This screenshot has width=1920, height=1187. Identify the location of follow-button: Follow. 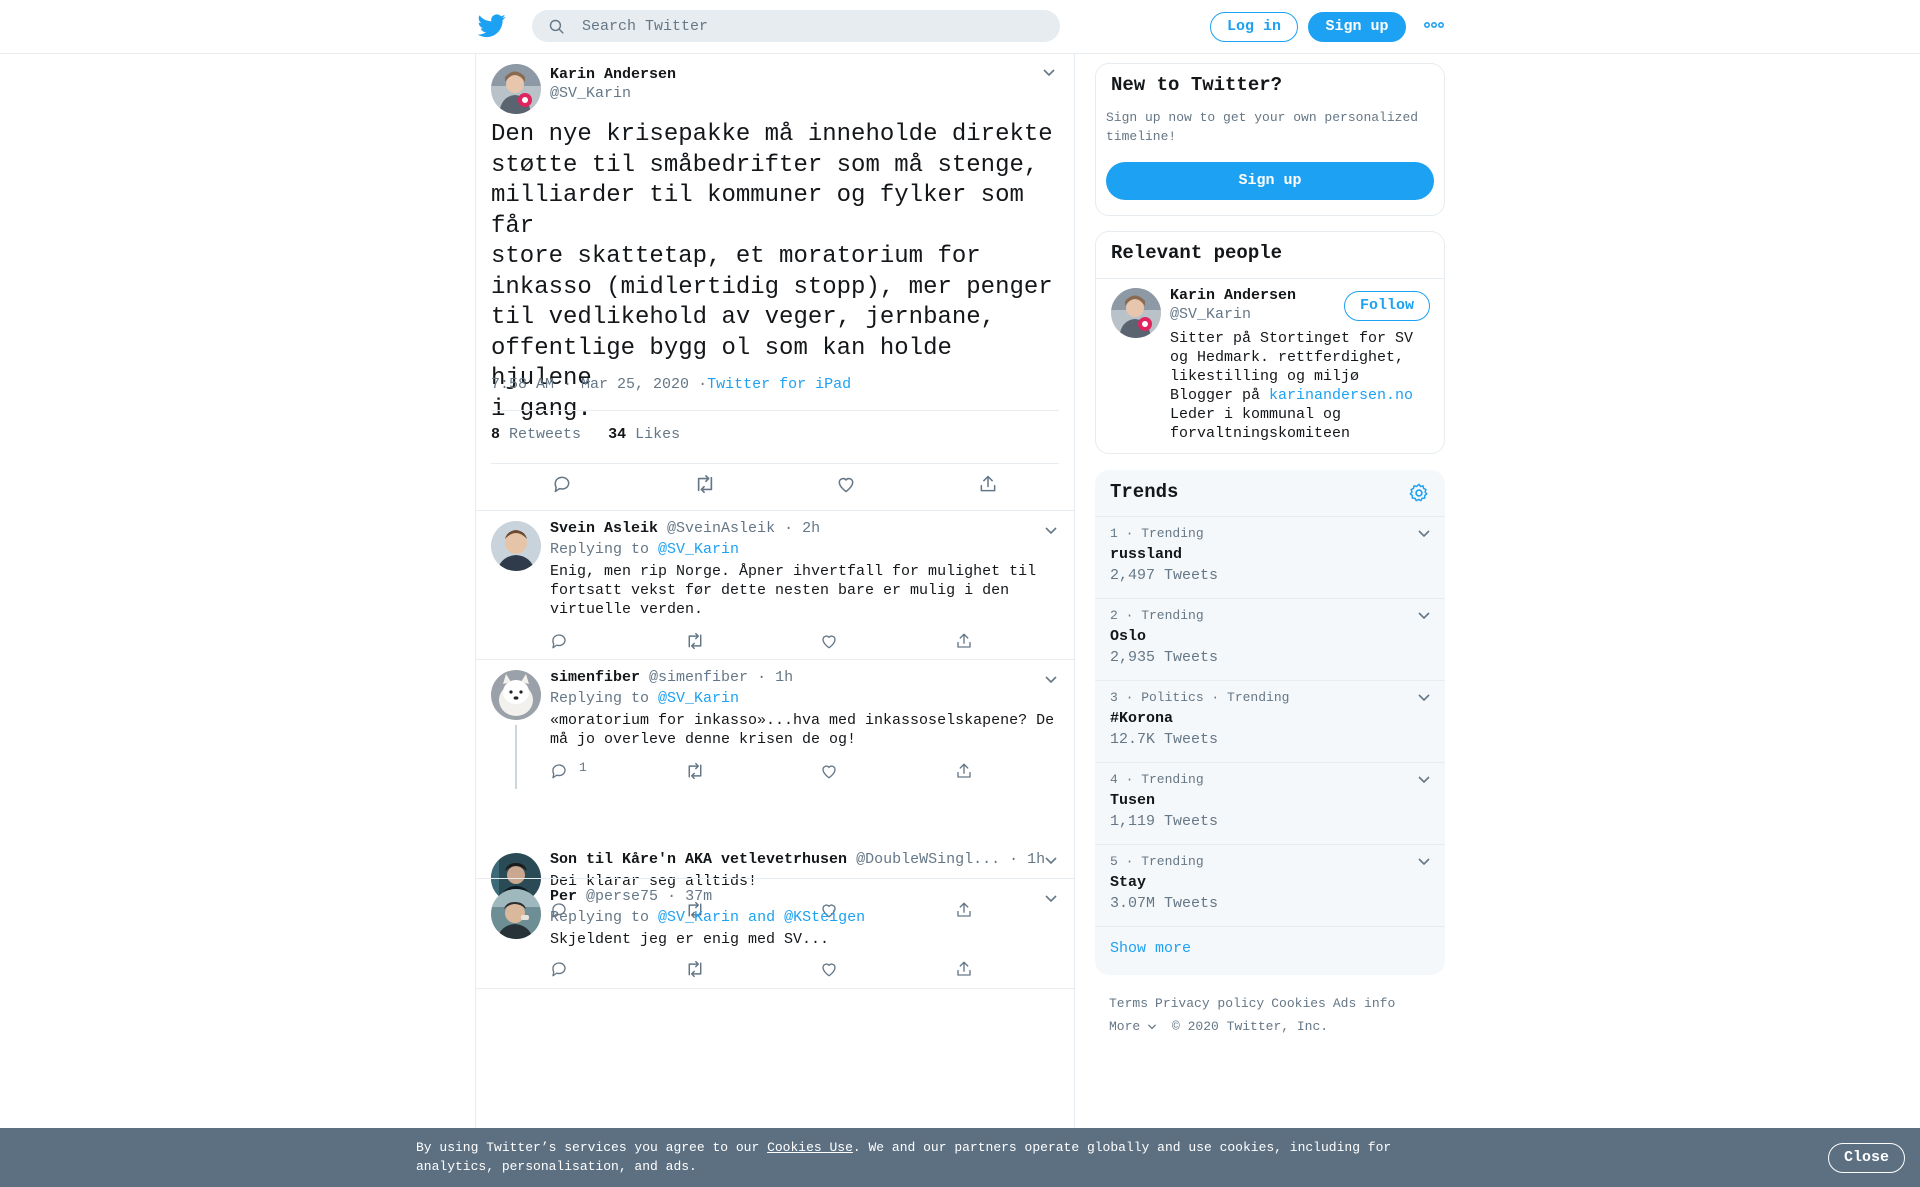
(1387, 306).